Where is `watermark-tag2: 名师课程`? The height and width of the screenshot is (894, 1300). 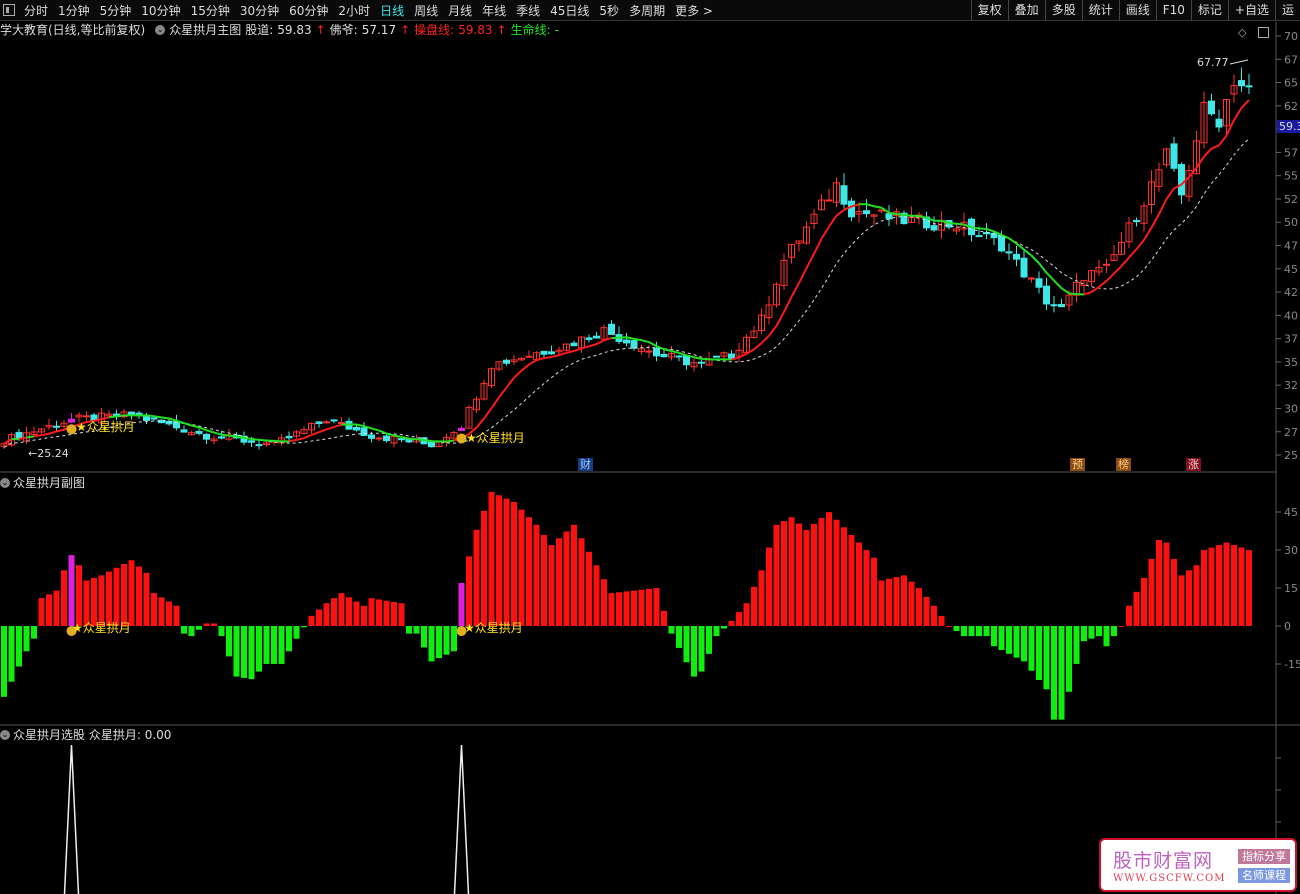
watermark-tag2: 名师课程 is located at coordinates (1264, 875).